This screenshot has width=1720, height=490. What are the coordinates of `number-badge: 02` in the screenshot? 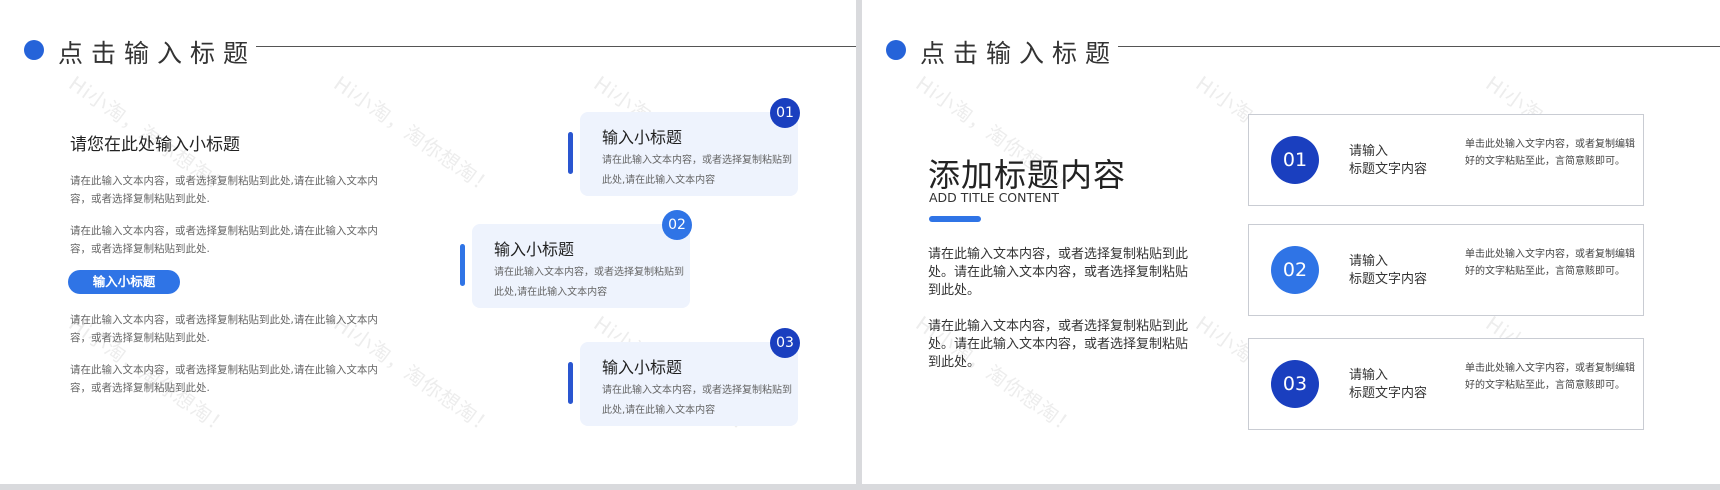 It's located at (677, 225).